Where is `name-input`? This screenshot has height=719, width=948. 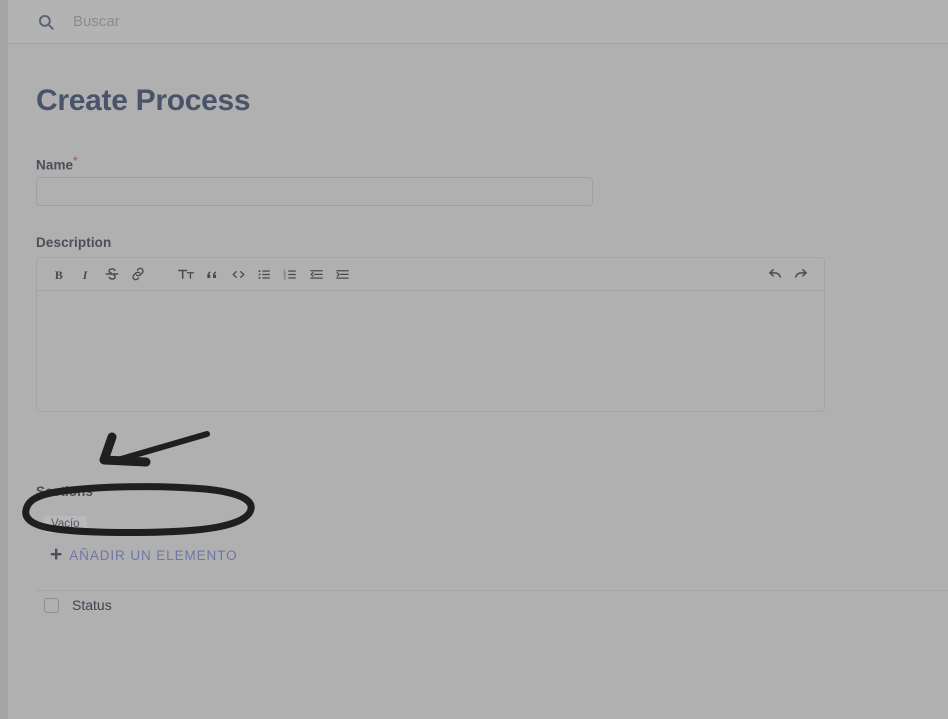
name-input is located at coordinates (314, 191).